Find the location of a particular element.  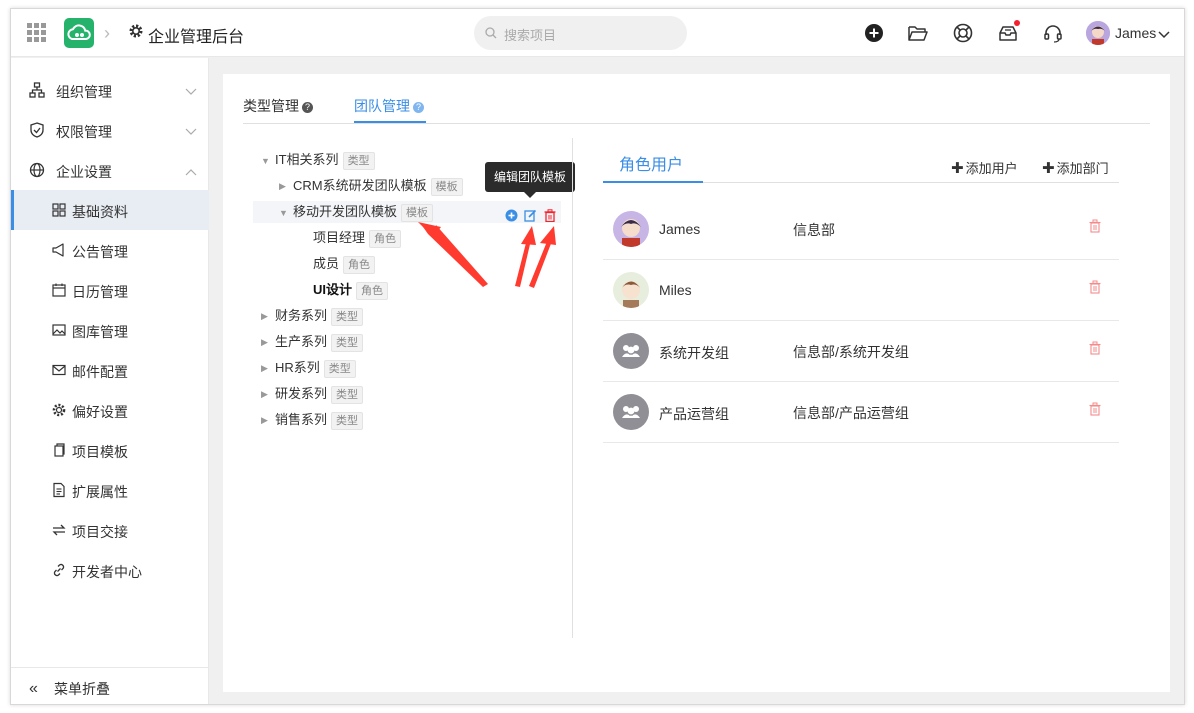

add-circle-icon is located at coordinates (874, 33).